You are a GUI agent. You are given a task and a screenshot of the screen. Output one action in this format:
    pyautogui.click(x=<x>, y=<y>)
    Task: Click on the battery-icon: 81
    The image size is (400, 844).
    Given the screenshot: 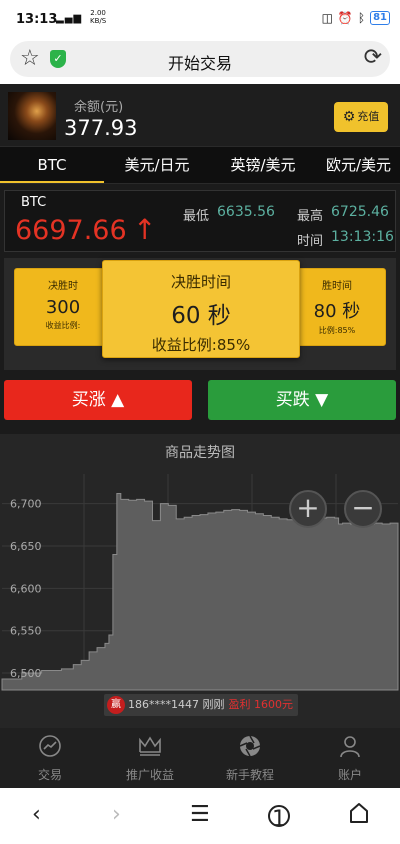 What is the action you would take?
    pyautogui.click(x=380, y=18)
    